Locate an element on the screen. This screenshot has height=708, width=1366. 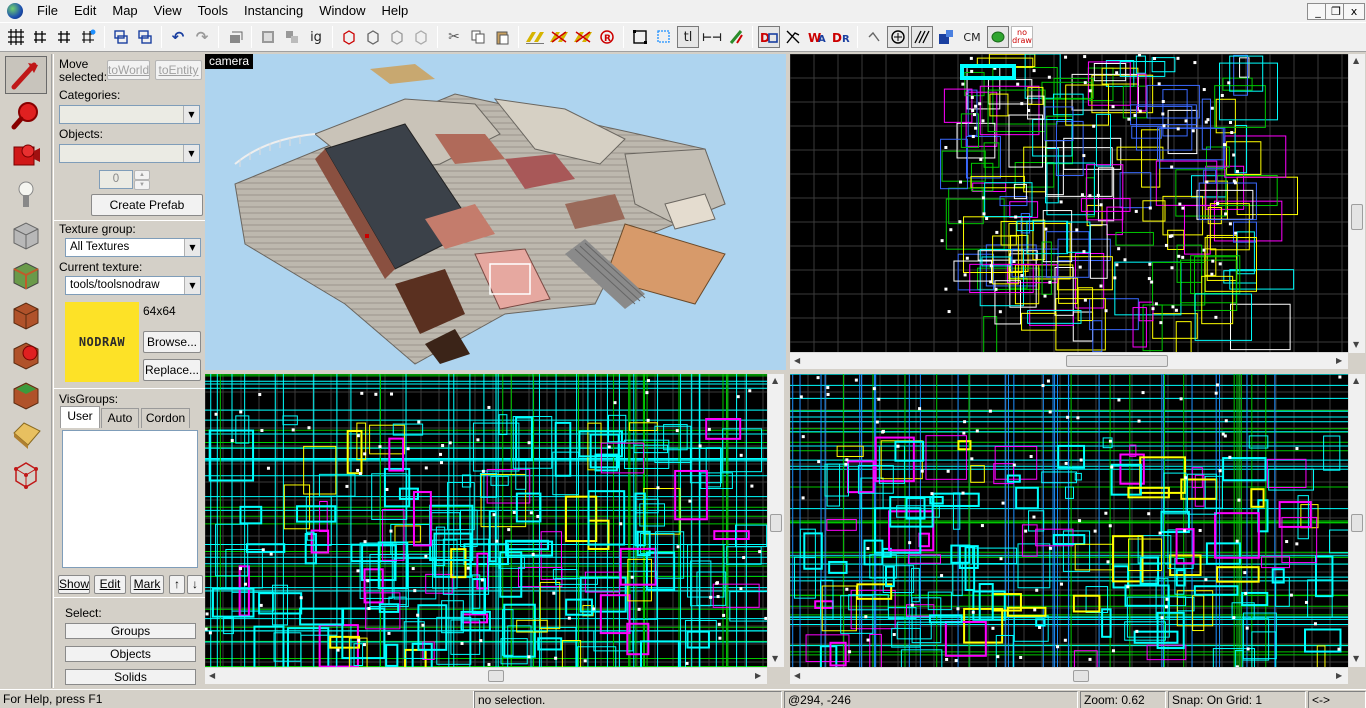
move-up-button: ↑ is located at coordinates (177, 584).